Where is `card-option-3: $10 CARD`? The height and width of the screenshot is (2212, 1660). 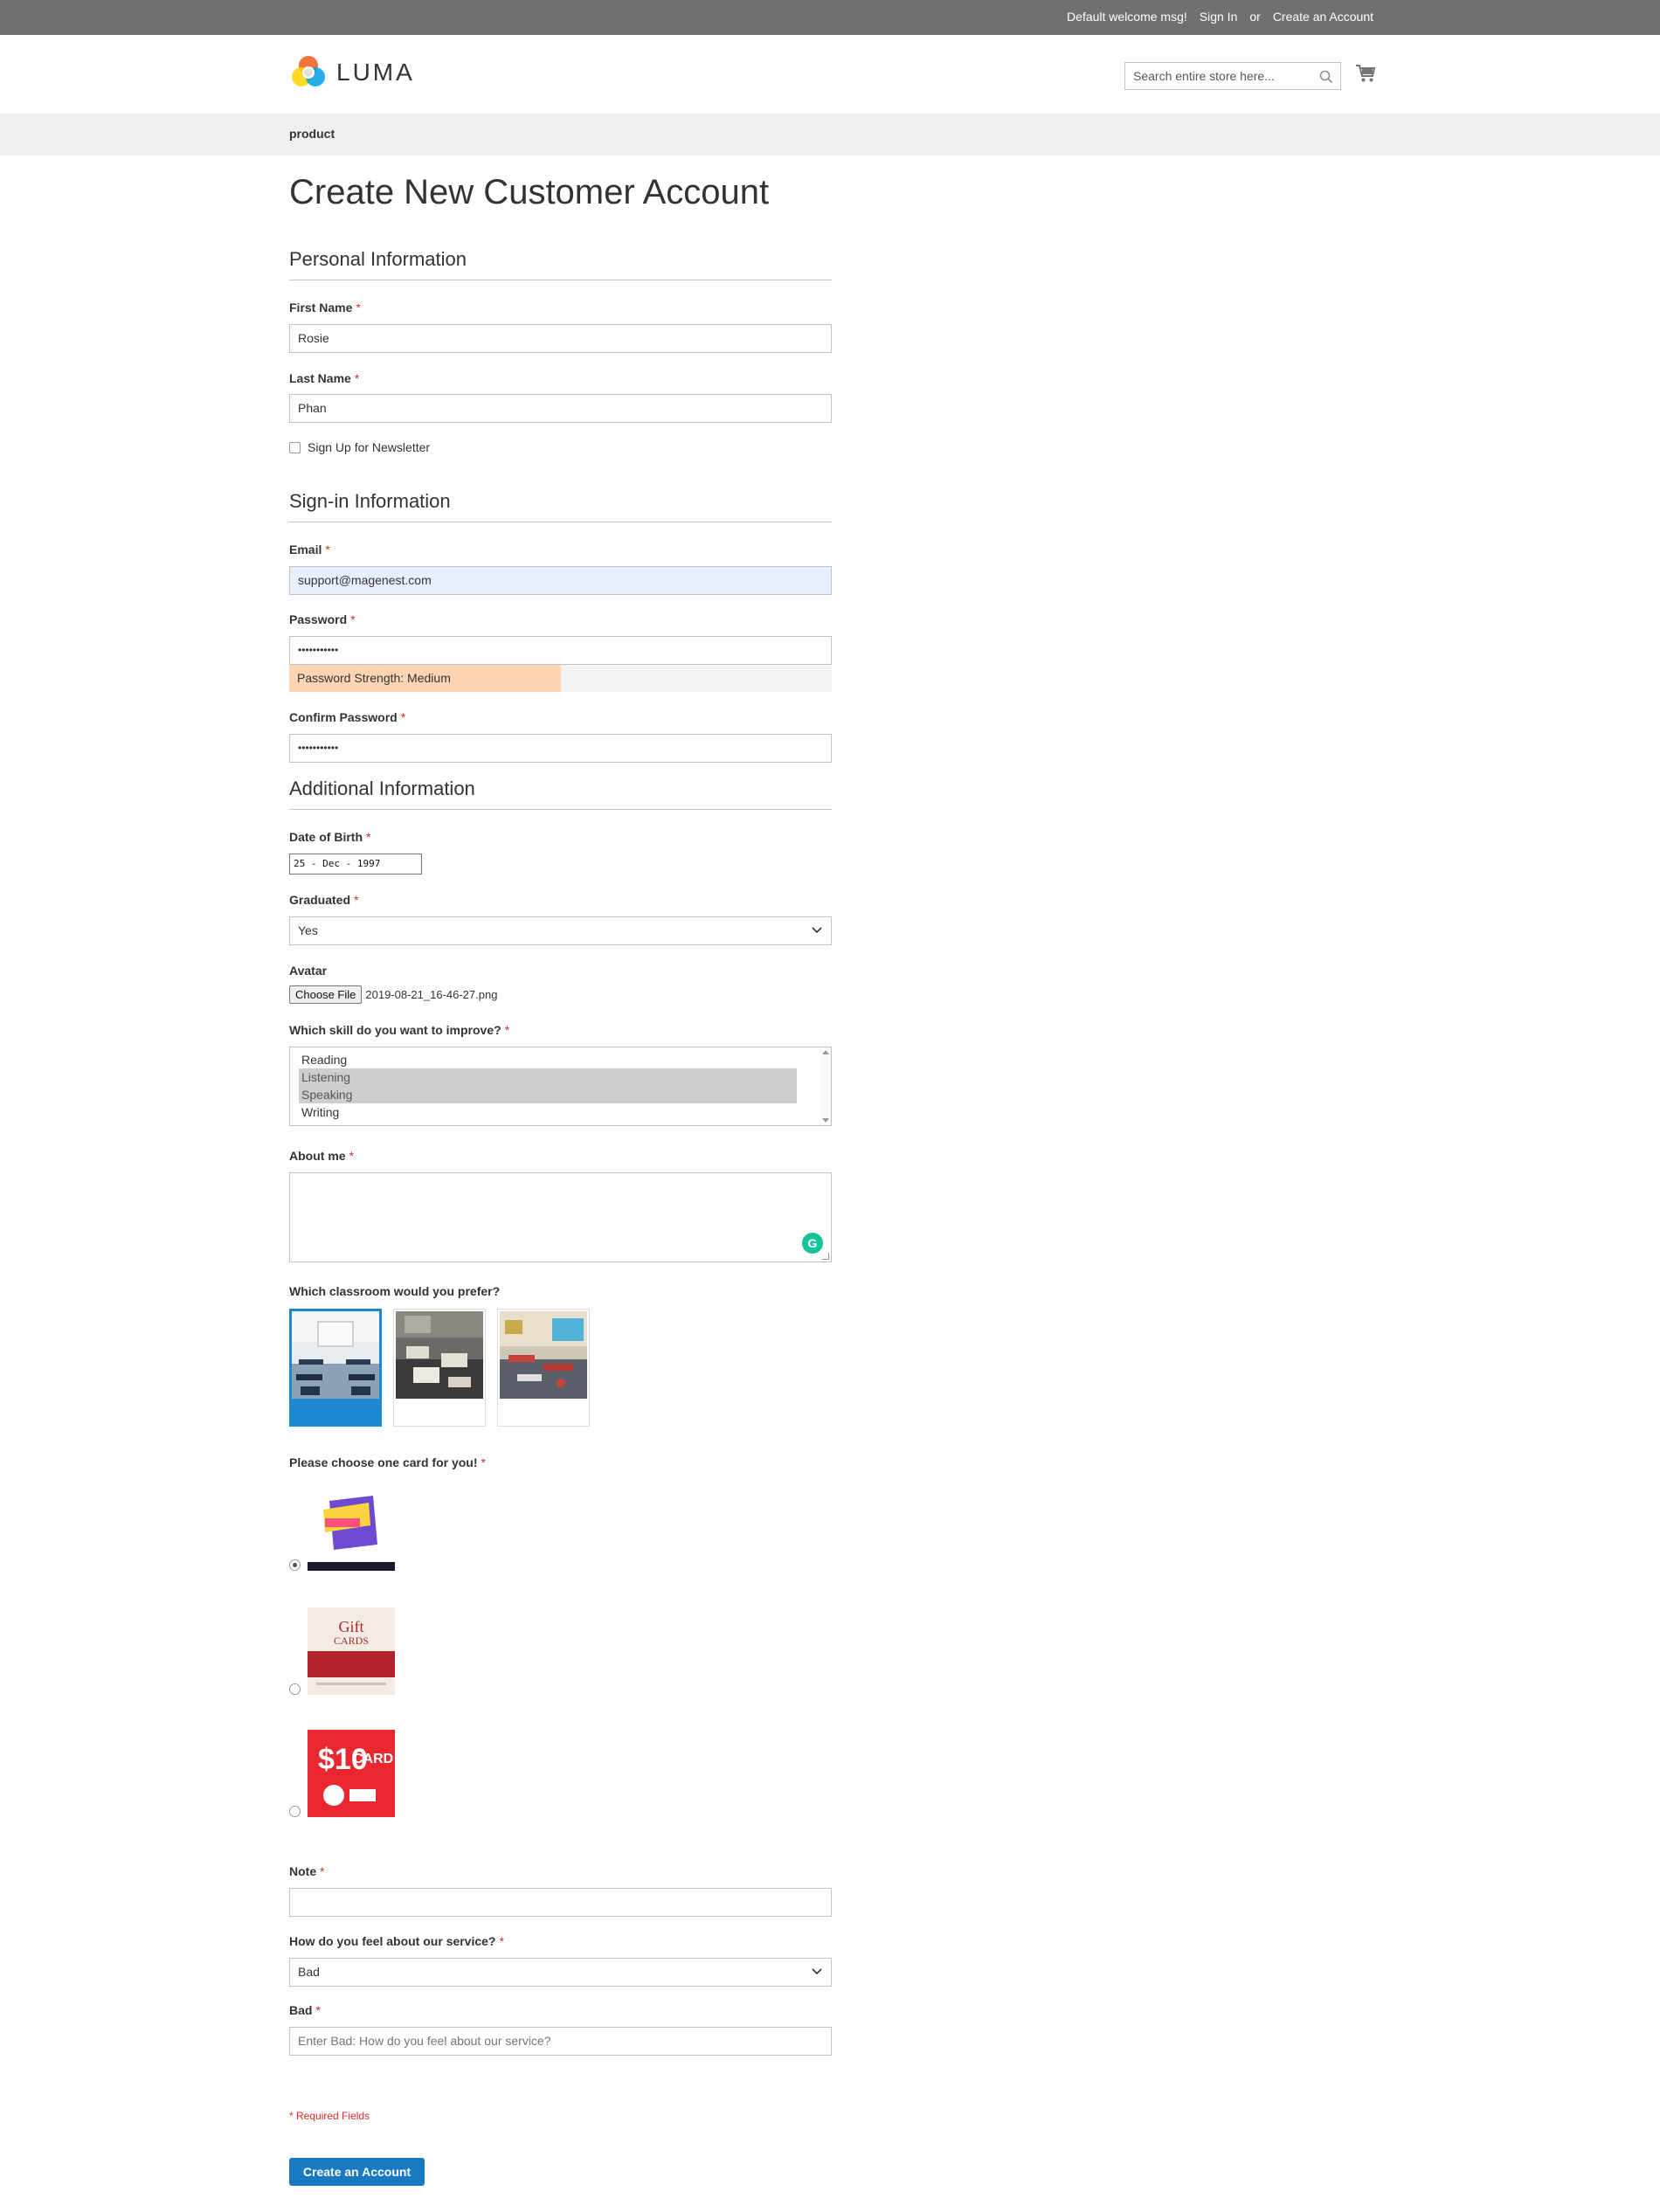 card-option-3: $10 CARD is located at coordinates (342, 1773).